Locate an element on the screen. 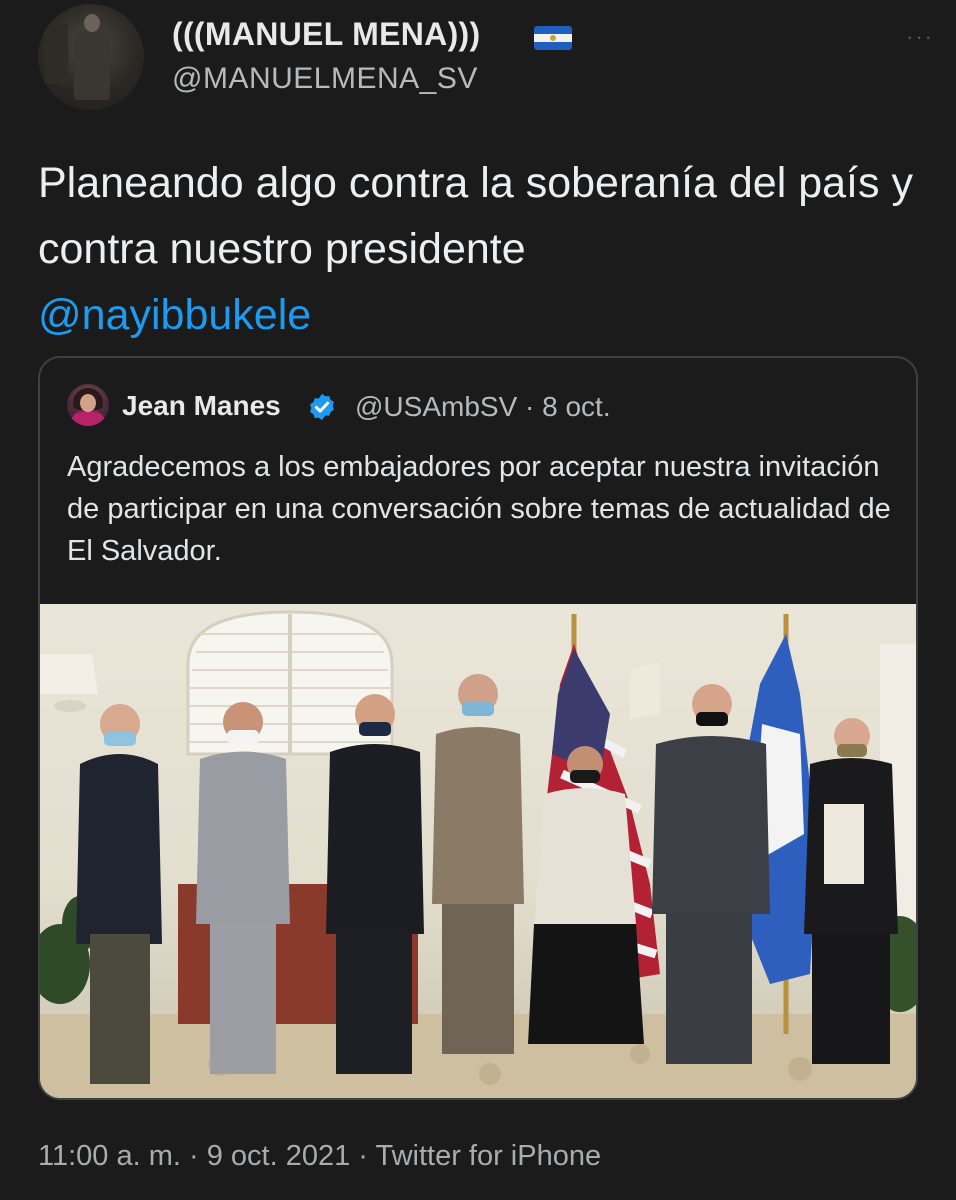  author-avatar is located at coordinates (91, 57).